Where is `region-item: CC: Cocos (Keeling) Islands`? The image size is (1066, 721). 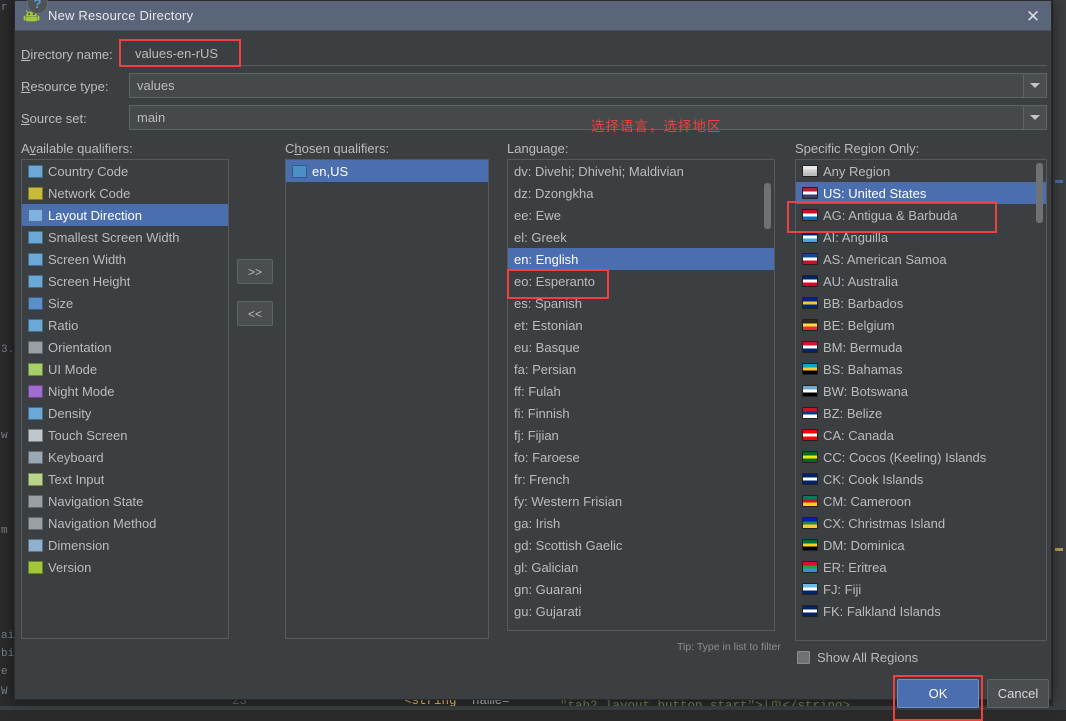 region-item: CC: Cocos (Keeling) Islands is located at coordinates (921, 457).